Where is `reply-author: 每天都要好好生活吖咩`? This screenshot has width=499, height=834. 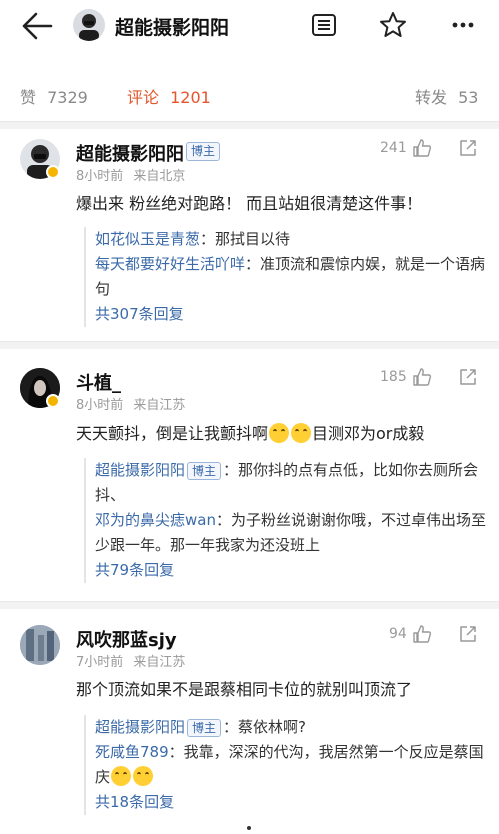
reply-author: 每天都要好好生活吖咩 is located at coordinates (170, 264).